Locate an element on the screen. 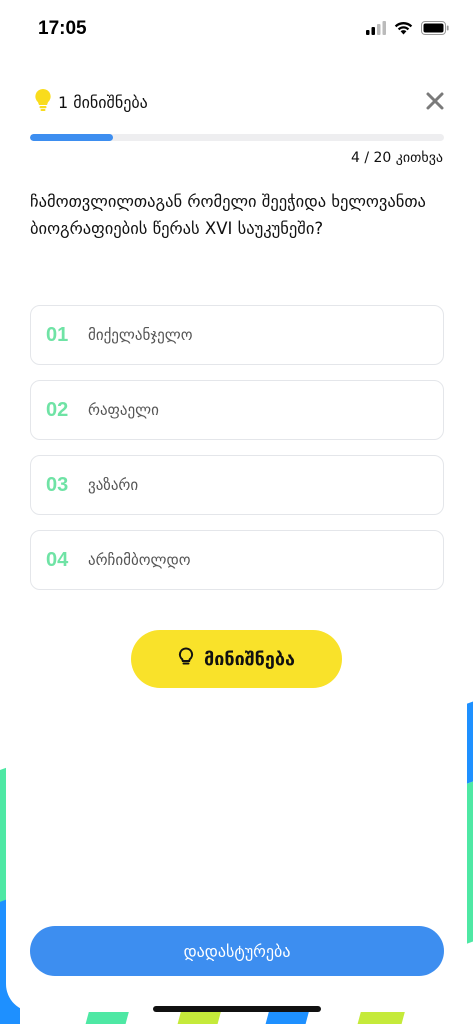 This screenshot has height=1024, width=473. option-text: ვაზარი is located at coordinates (113, 485).